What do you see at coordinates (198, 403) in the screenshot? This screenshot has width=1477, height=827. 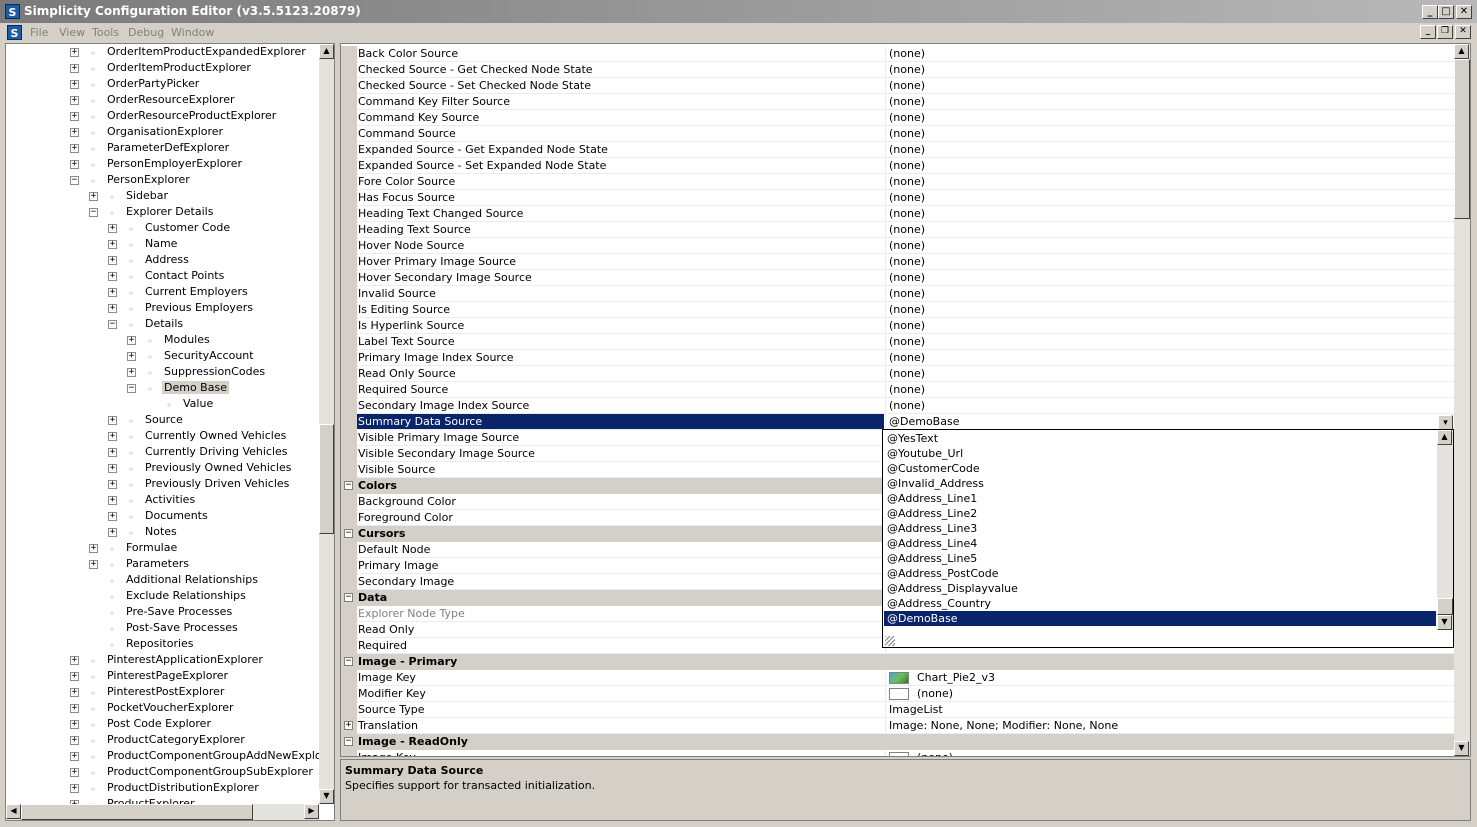 I see `tree-node-label: Value` at bounding box center [198, 403].